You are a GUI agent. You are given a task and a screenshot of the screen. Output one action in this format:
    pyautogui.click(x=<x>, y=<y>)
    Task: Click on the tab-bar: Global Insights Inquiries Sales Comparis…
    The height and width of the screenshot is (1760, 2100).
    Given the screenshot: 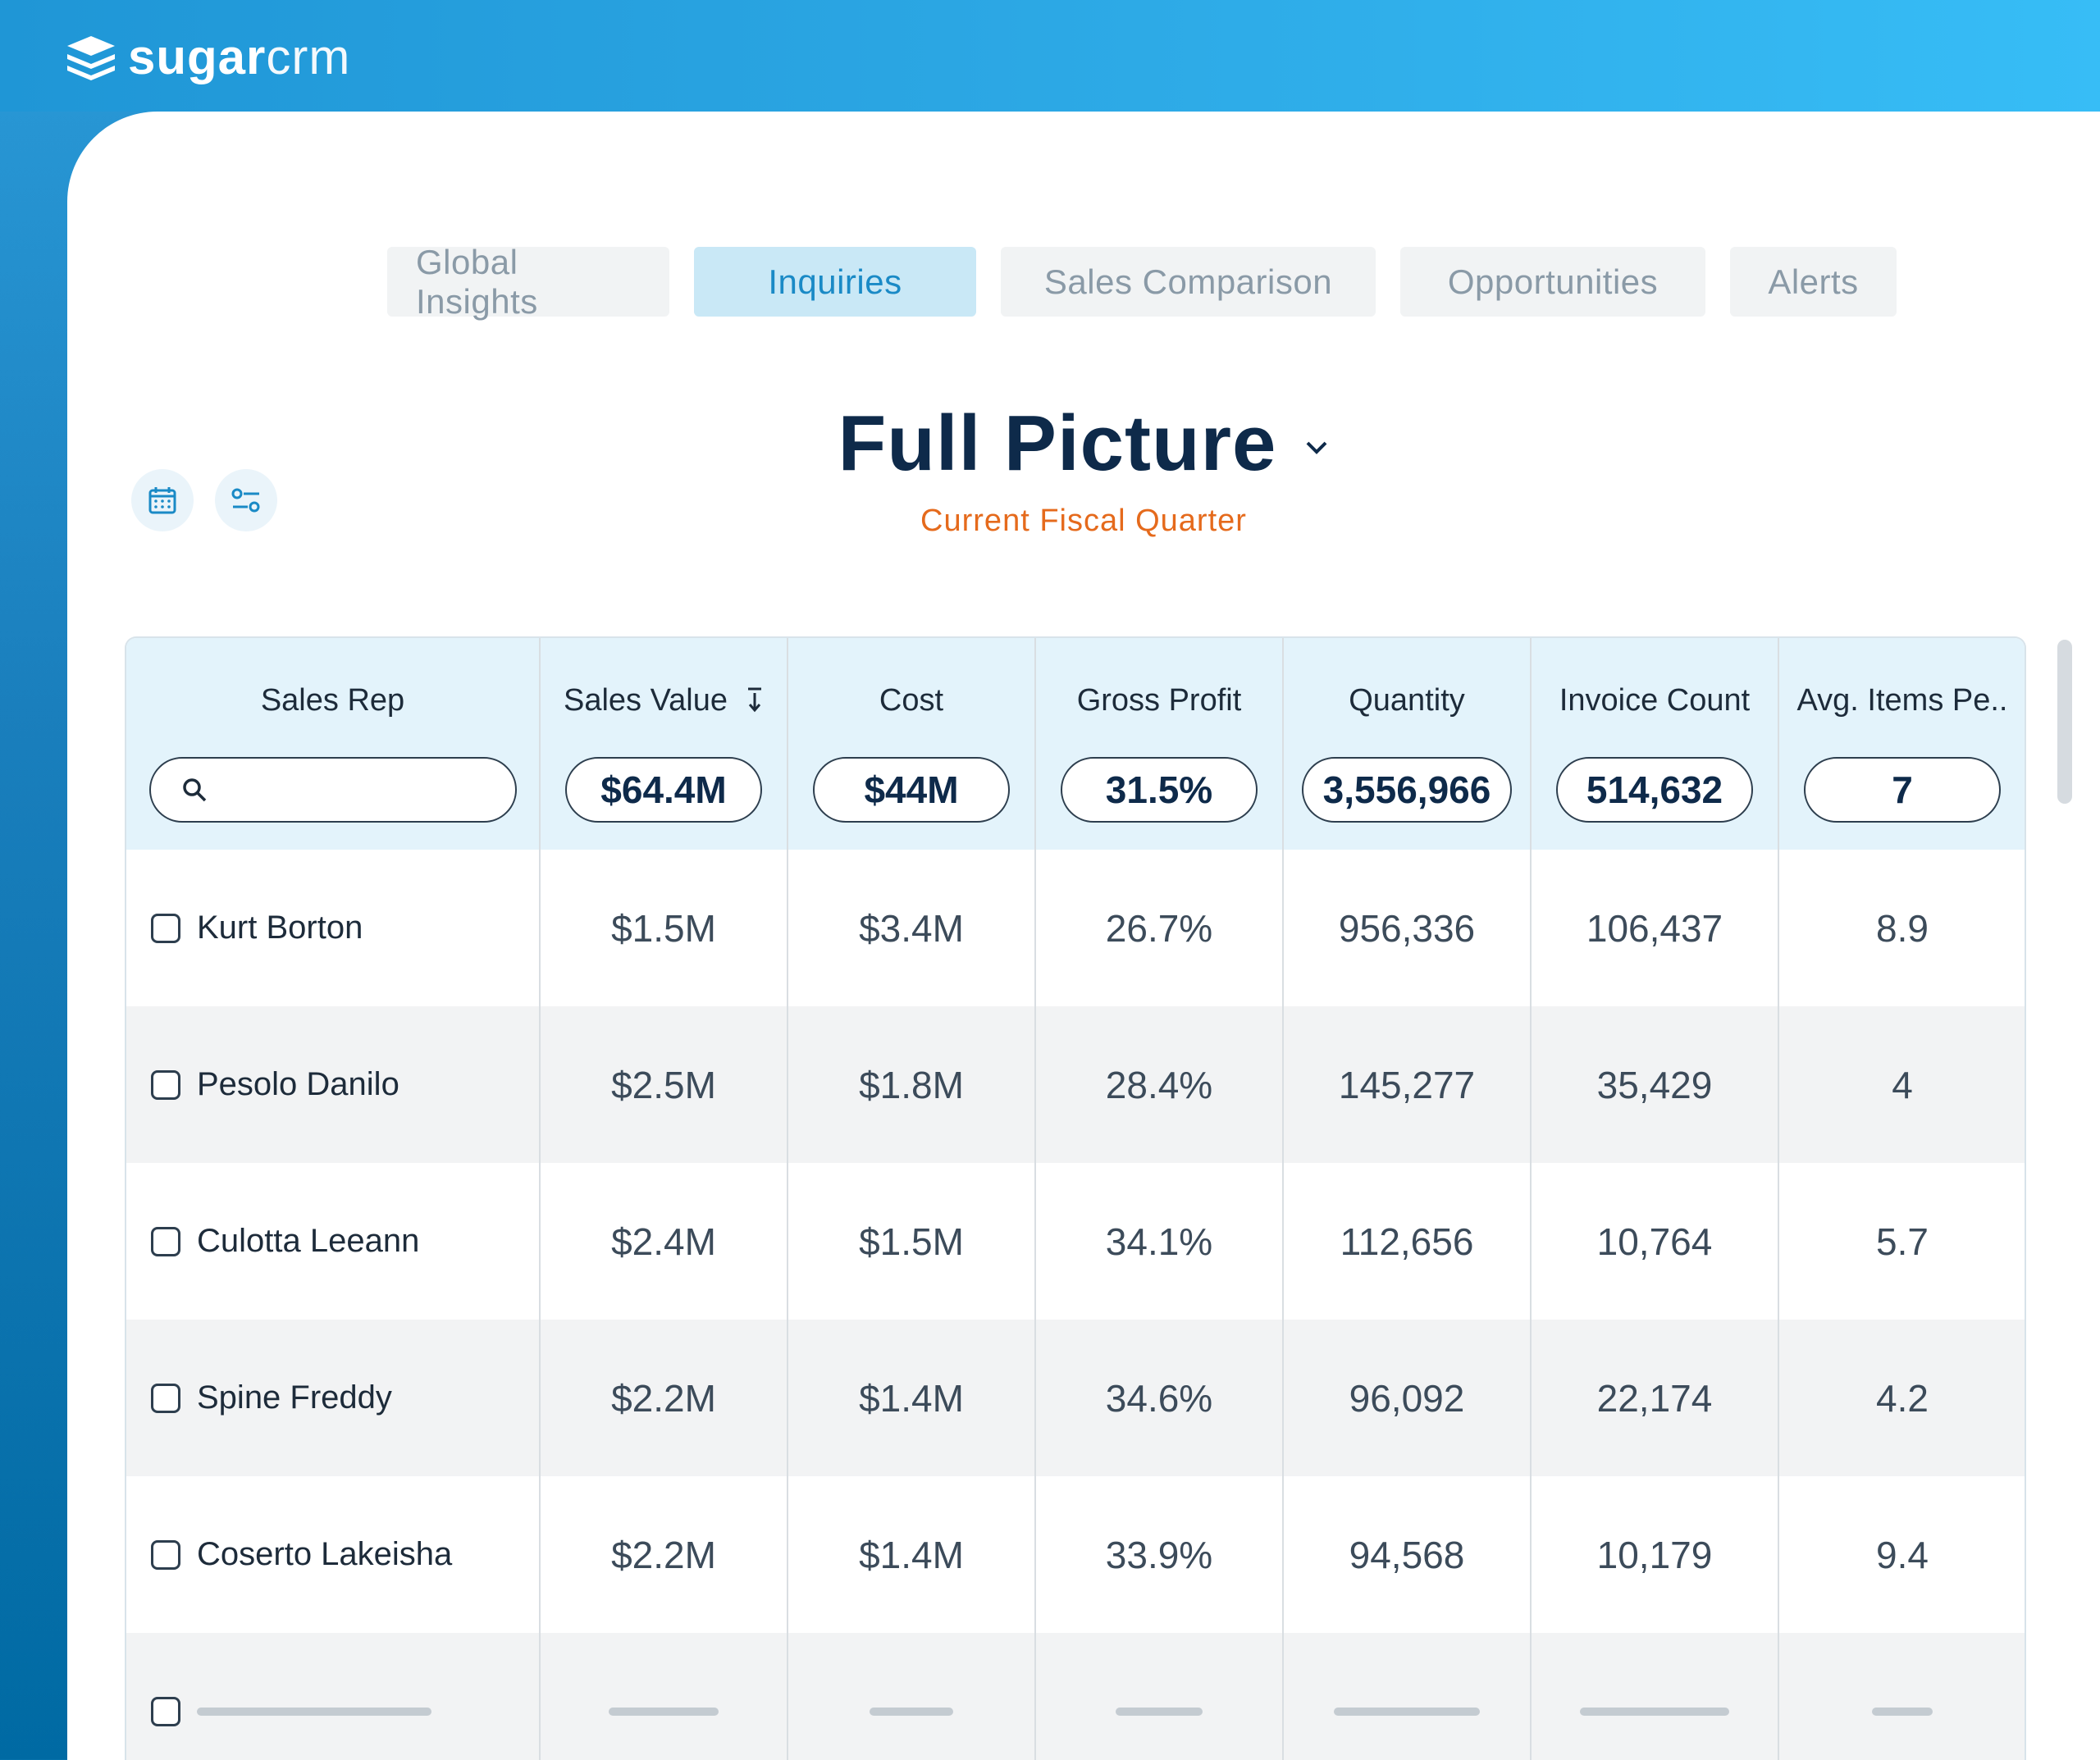 What is the action you would take?
    pyautogui.click(x=1142, y=282)
    